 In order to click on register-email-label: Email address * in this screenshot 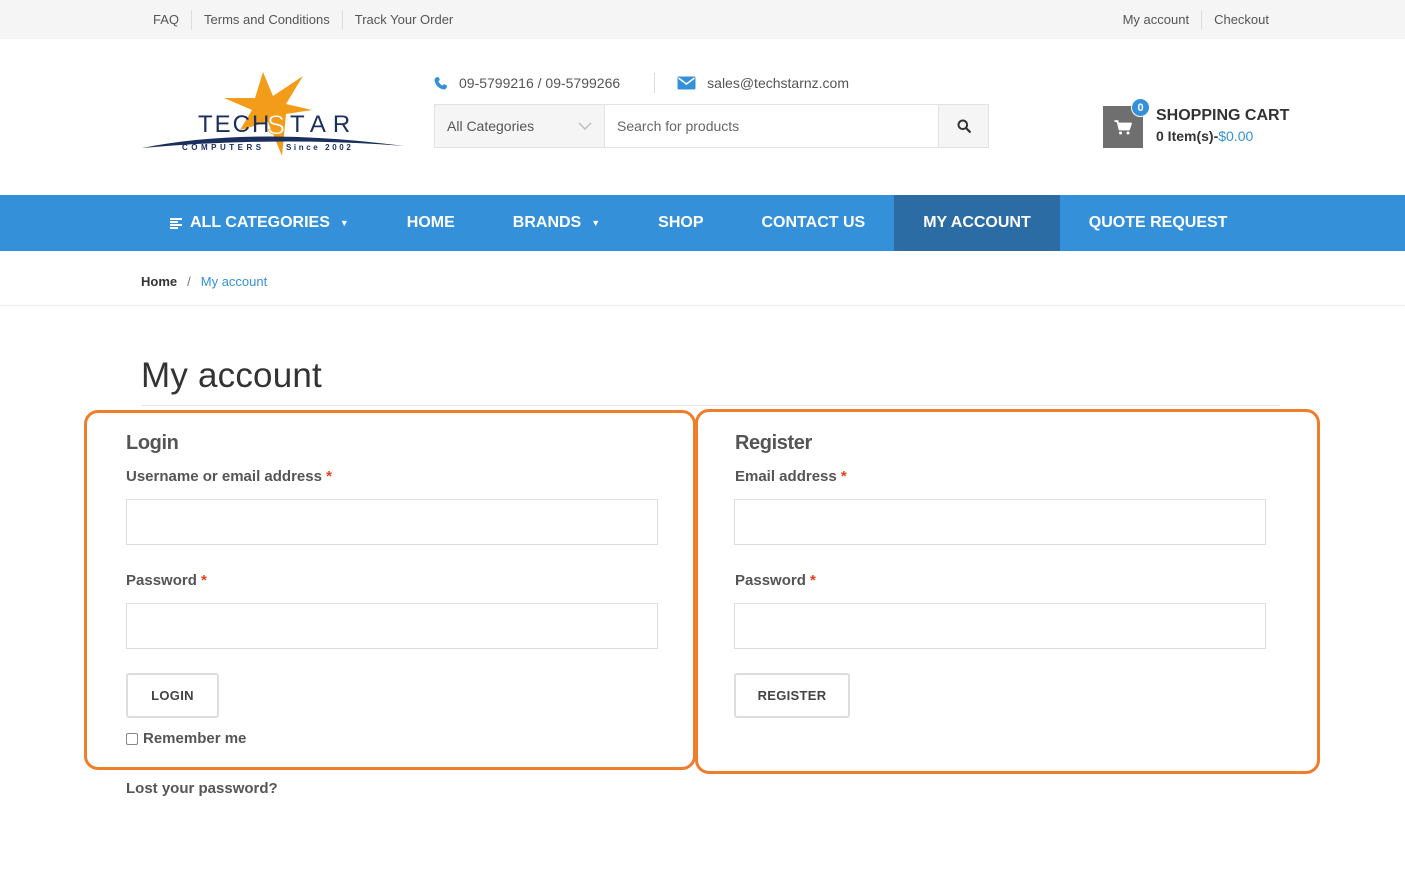, I will do `click(791, 476)`.